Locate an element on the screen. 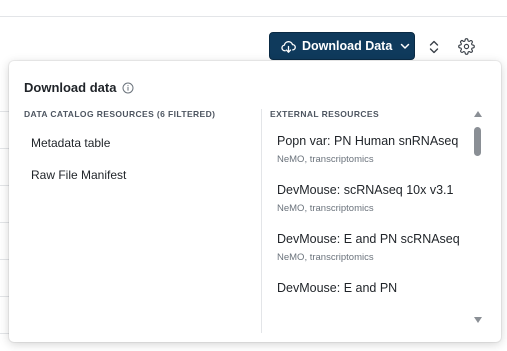 The width and height of the screenshot is (507, 351). external-resources-header: EXTERNAL RESOURCES is located at coordinates (325, 114).